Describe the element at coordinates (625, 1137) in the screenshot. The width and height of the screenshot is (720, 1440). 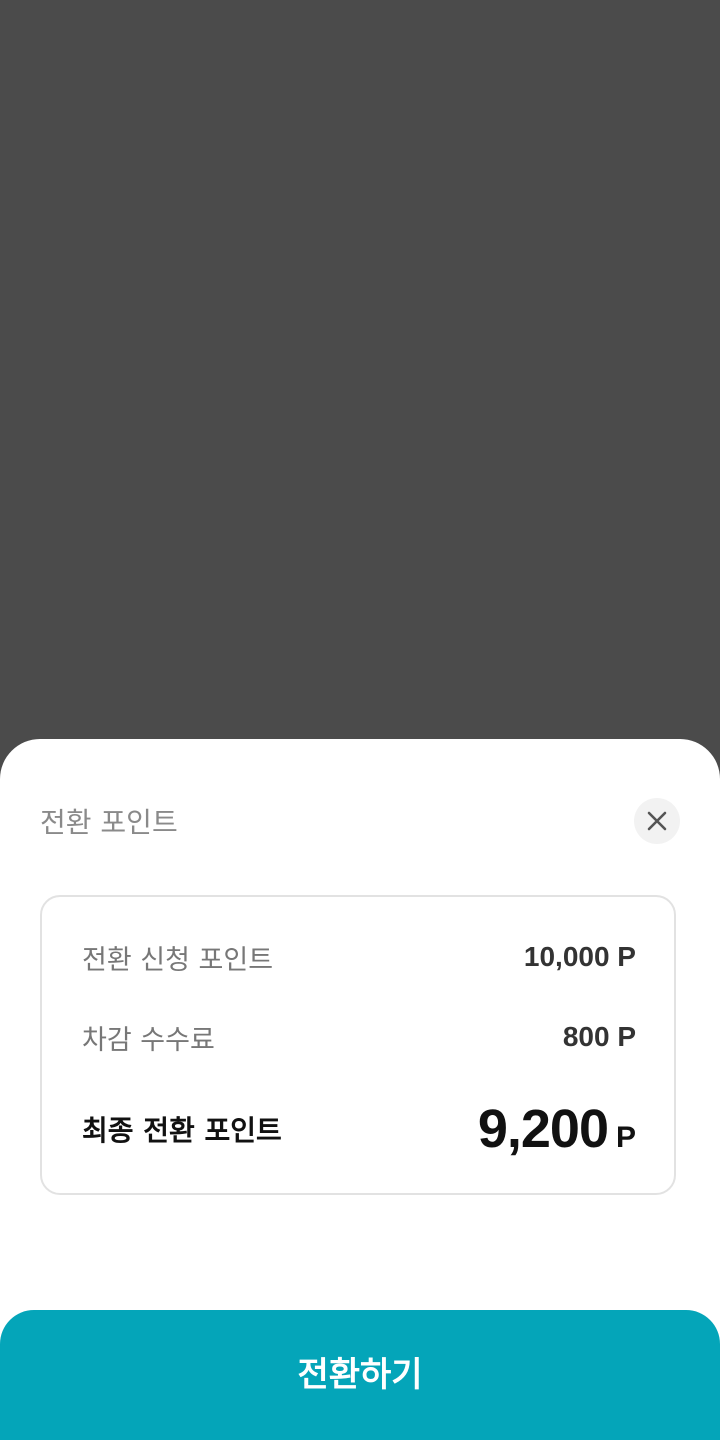
I see `final-points-unit: P` at that location.